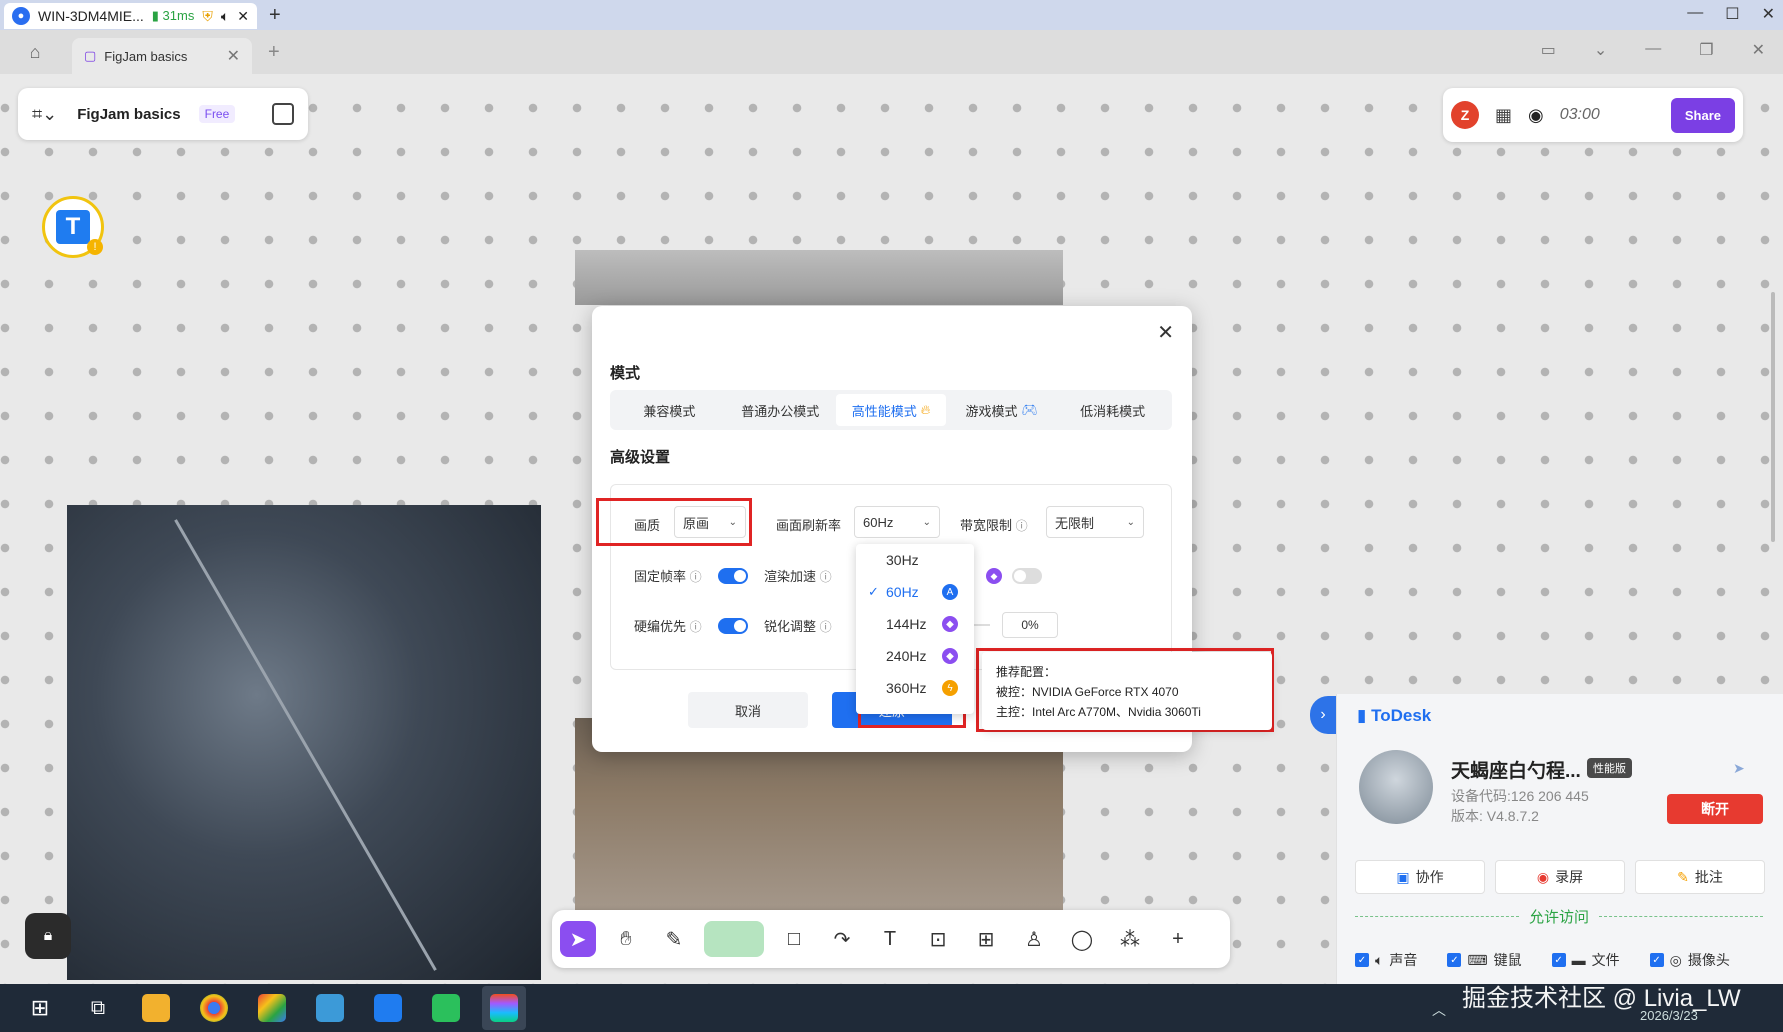 The width and height of the screenshot is (1783, 1032). I want to click on cancel-button: 取消, so click(748, 710).